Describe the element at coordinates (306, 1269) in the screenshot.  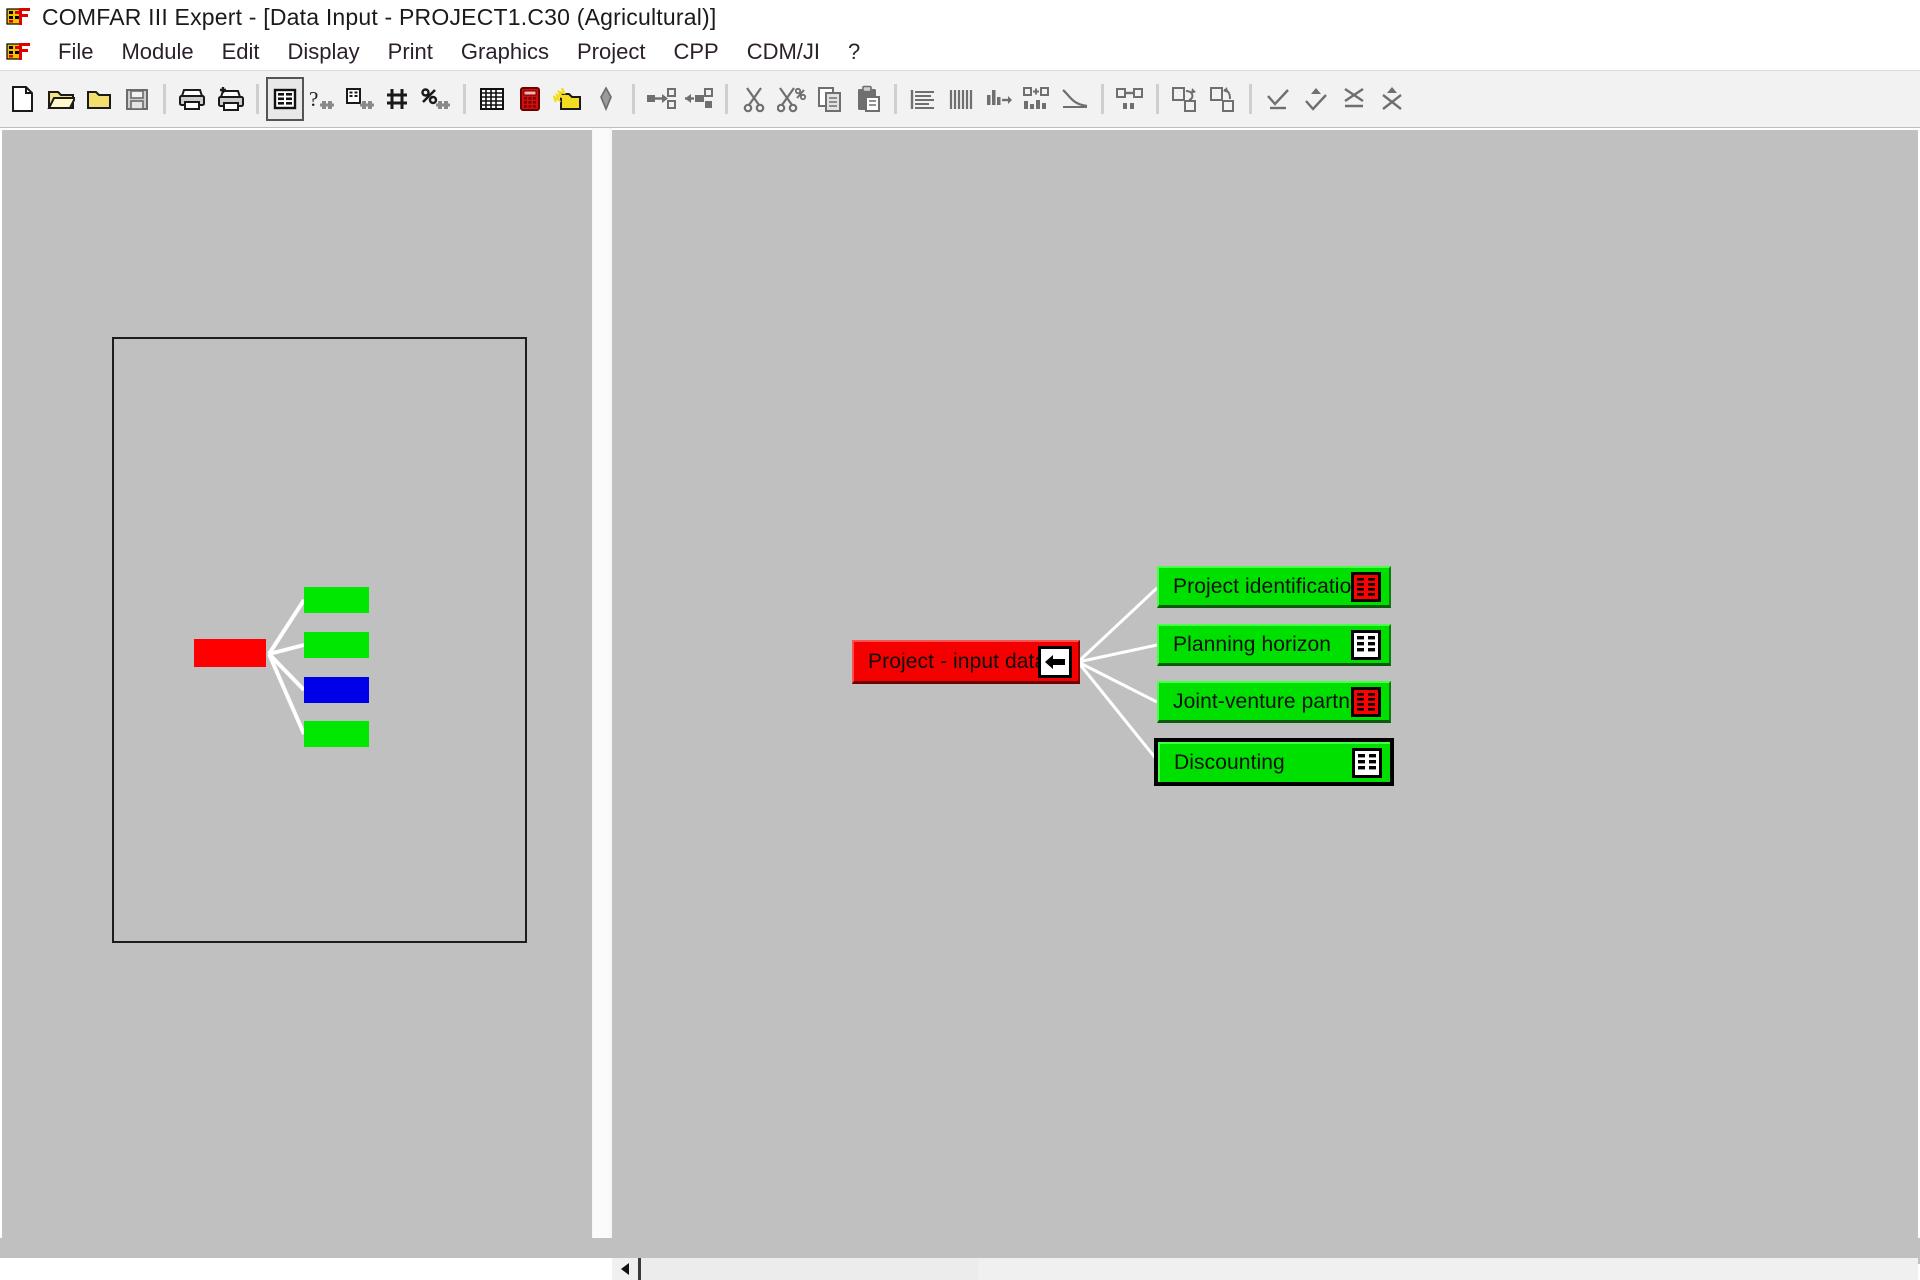
I see `status-strip-left` at that location.